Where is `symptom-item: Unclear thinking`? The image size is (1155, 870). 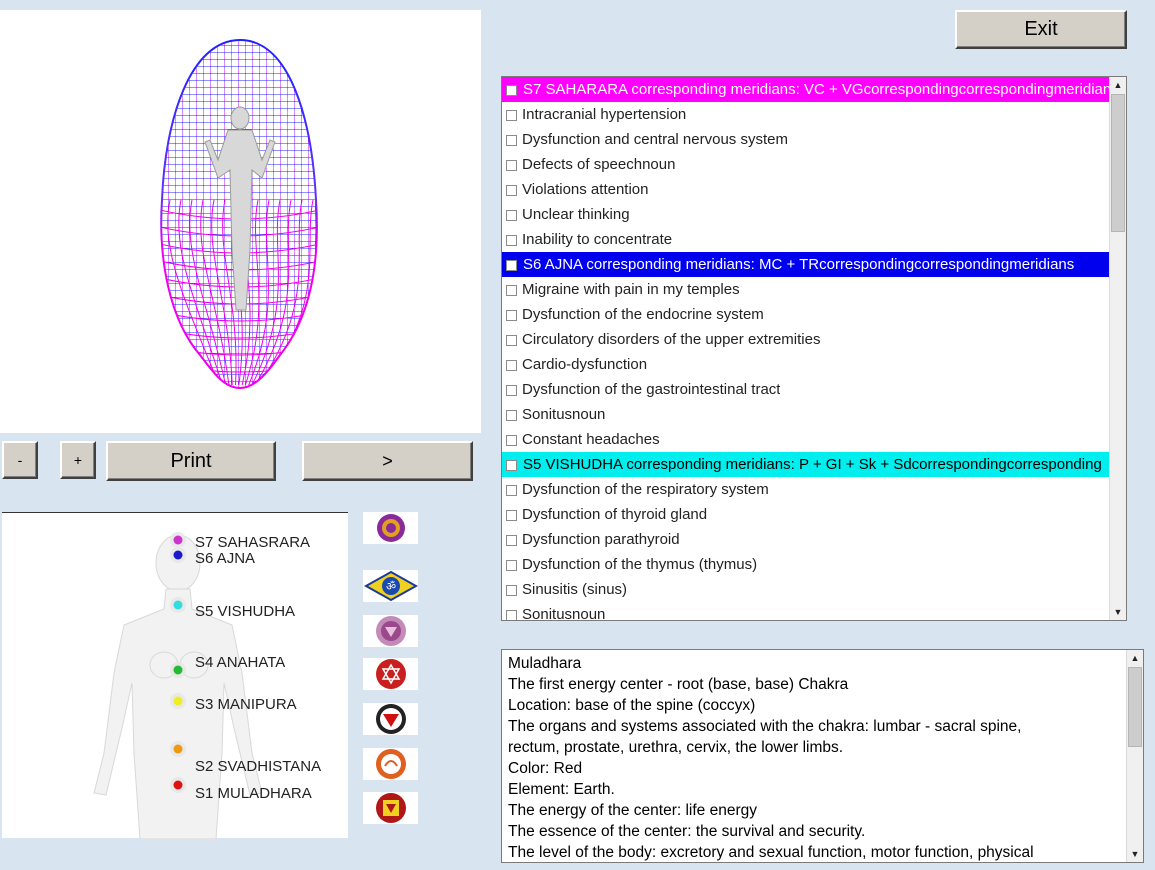
symptom-item: Unclear thinking is located at coordinates (805, 214).